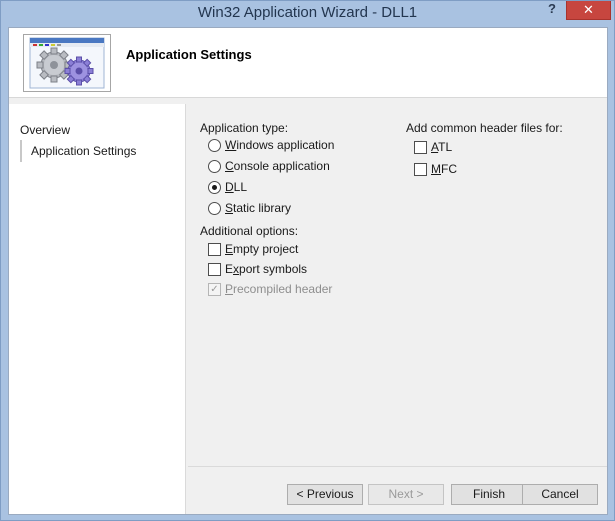 This screenshot has width=615, height=521. What do you see at coordinates (560, 494) in the screenshot?
I see `cancel-button: Cancel` at bounding box center [560, 494].